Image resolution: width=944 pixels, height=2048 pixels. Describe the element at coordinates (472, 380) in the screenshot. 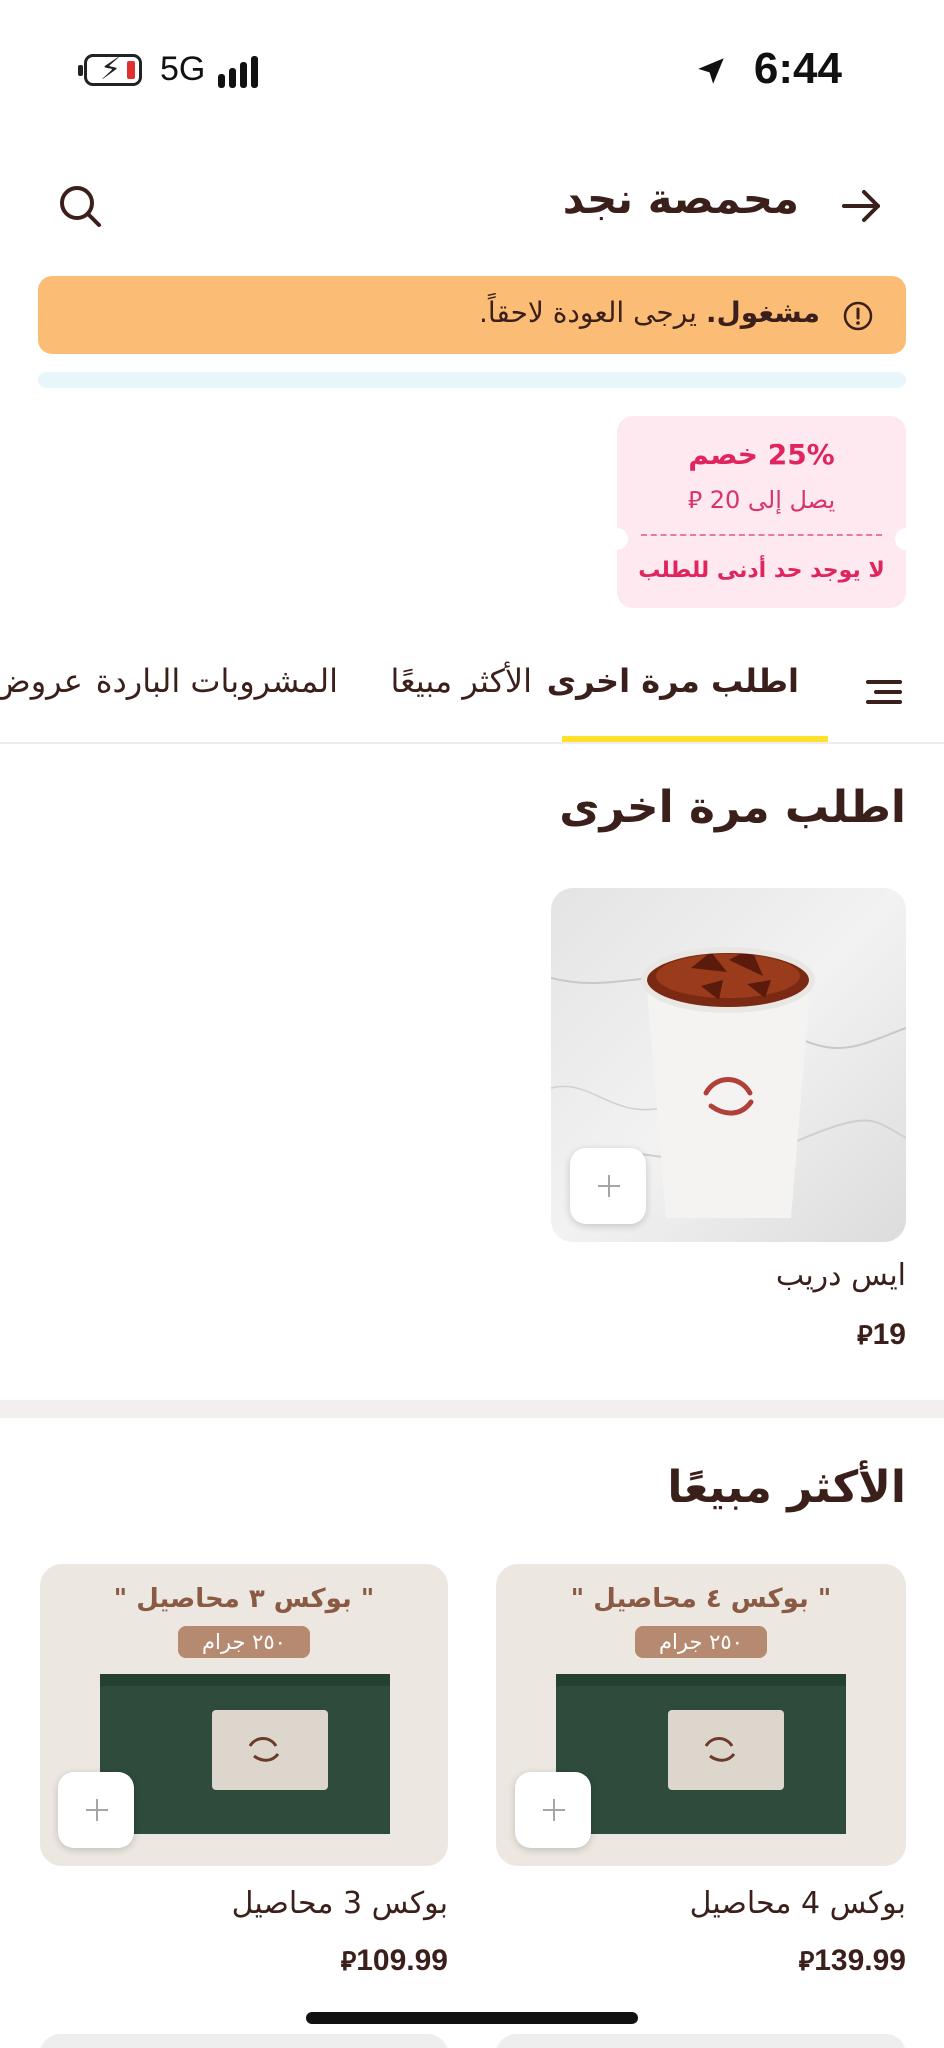

I see `info-strip` at that location.